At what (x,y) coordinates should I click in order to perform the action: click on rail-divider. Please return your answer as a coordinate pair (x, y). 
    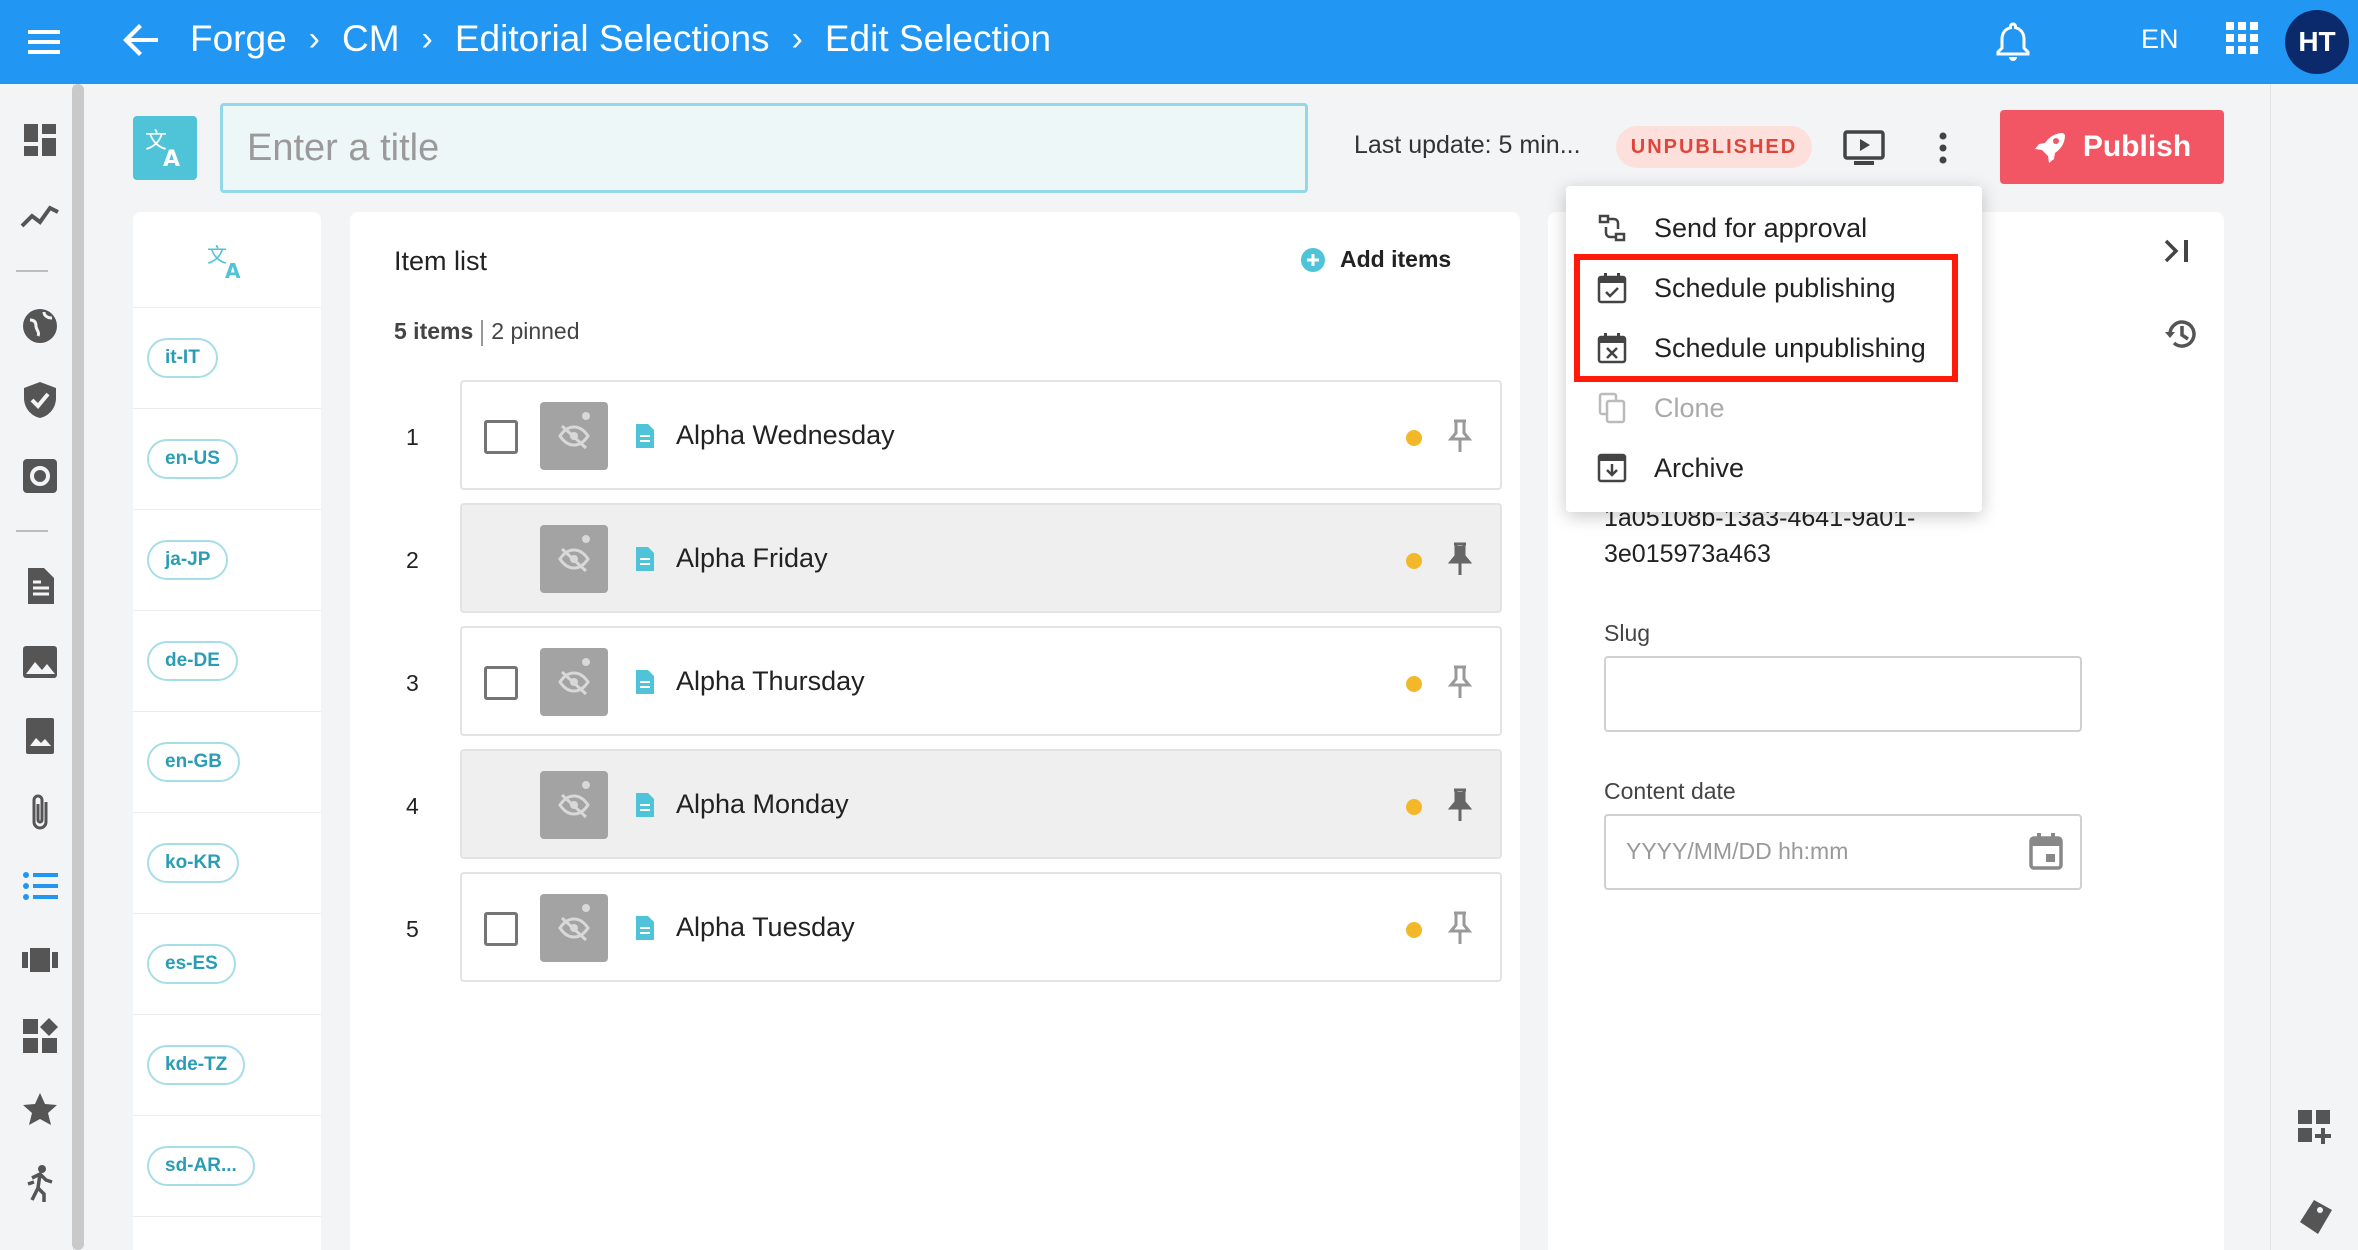
    Looking at the image, I should click on (32, 271).